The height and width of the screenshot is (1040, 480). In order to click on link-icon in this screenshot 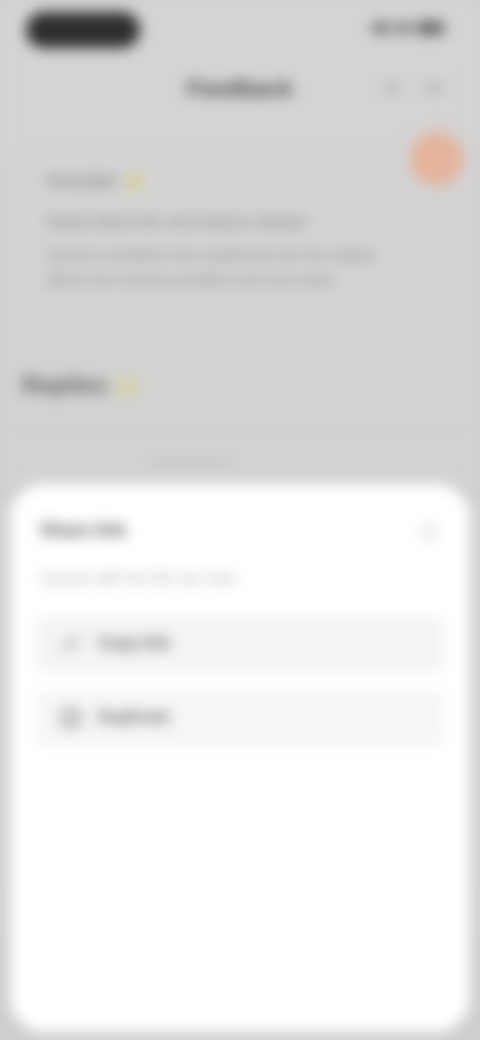, I will do `click(71, 644)`.